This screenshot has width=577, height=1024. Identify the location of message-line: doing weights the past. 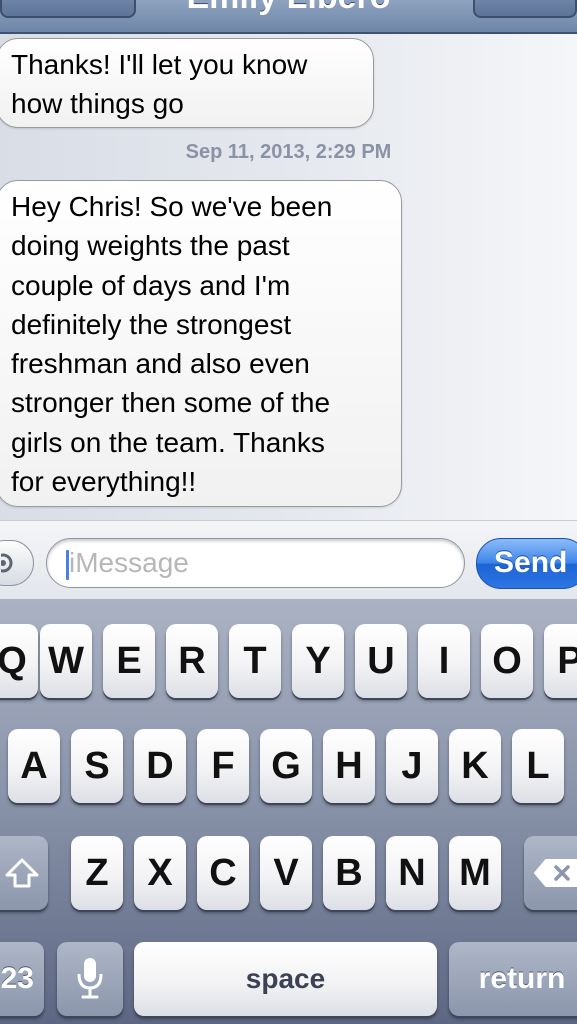
(150, 246).